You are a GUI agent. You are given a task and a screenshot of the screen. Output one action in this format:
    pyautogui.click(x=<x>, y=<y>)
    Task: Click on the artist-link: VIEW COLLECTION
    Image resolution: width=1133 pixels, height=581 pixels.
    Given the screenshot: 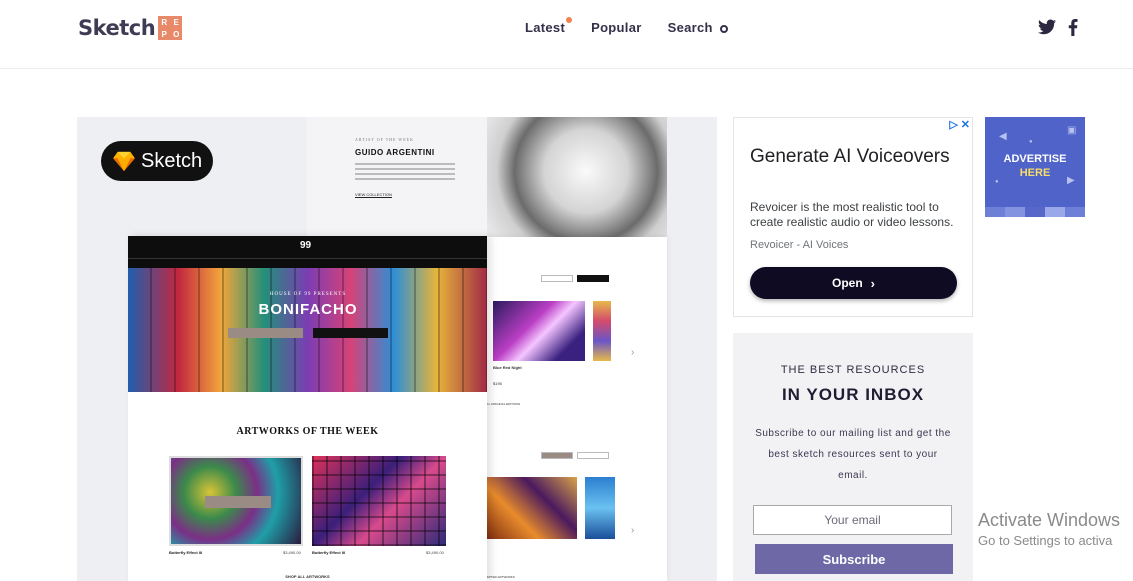 What is the action you would take?
    pyautogui.click(x=373, y=195)
    